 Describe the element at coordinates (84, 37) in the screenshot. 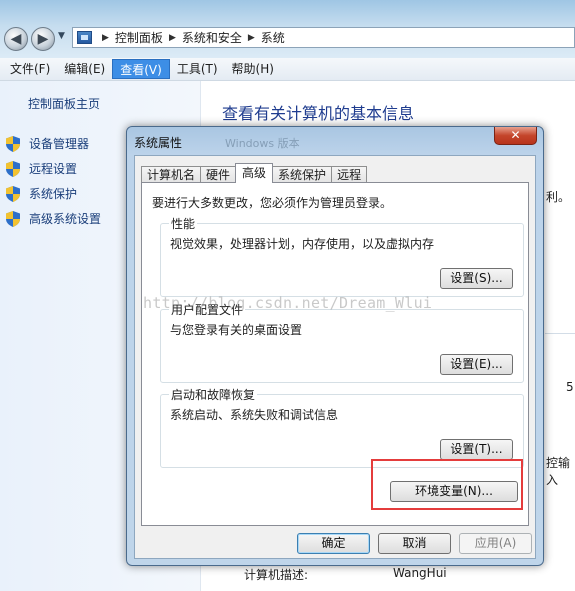

I see `control-panel-icon` at that location.